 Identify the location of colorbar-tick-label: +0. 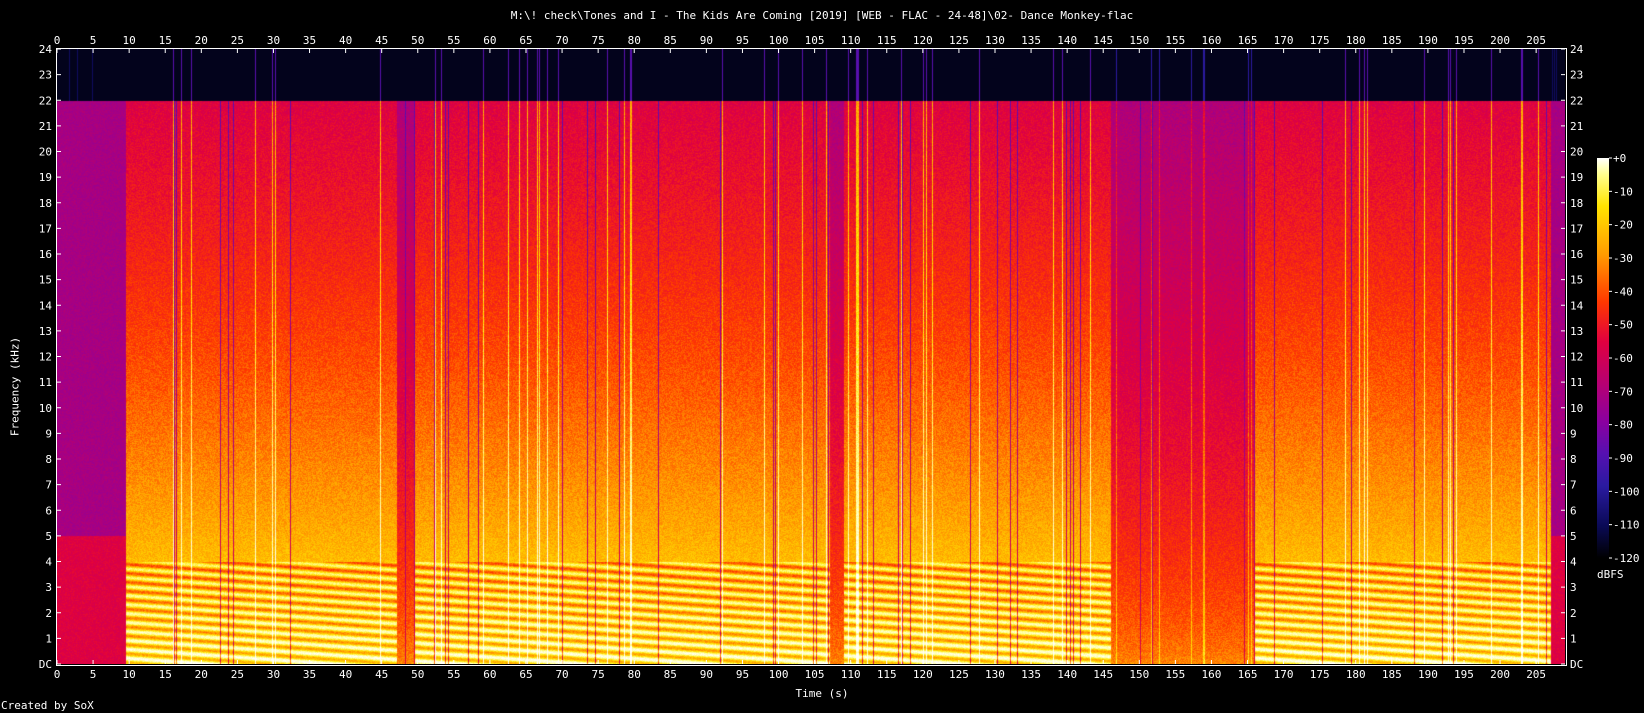
(1619, 158).